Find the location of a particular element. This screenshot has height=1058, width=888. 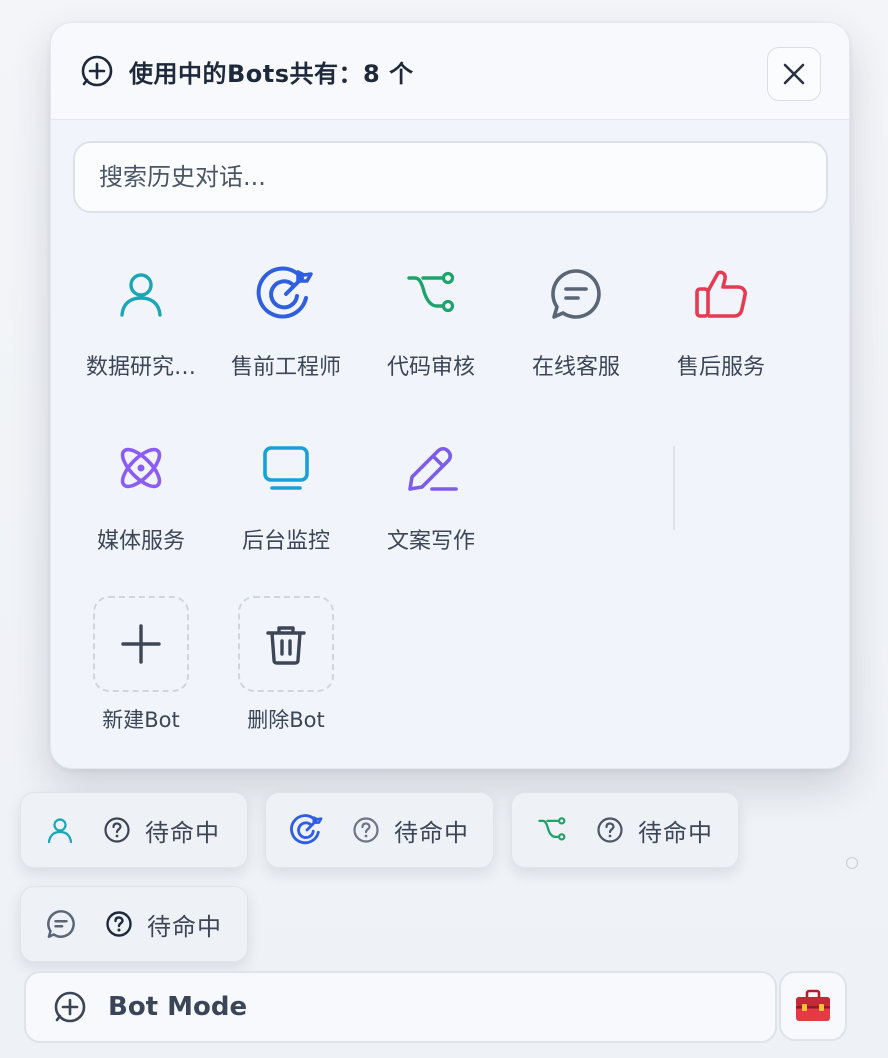

bot-item-after-sales: 售后服务 is located at coordinates (721, 320).